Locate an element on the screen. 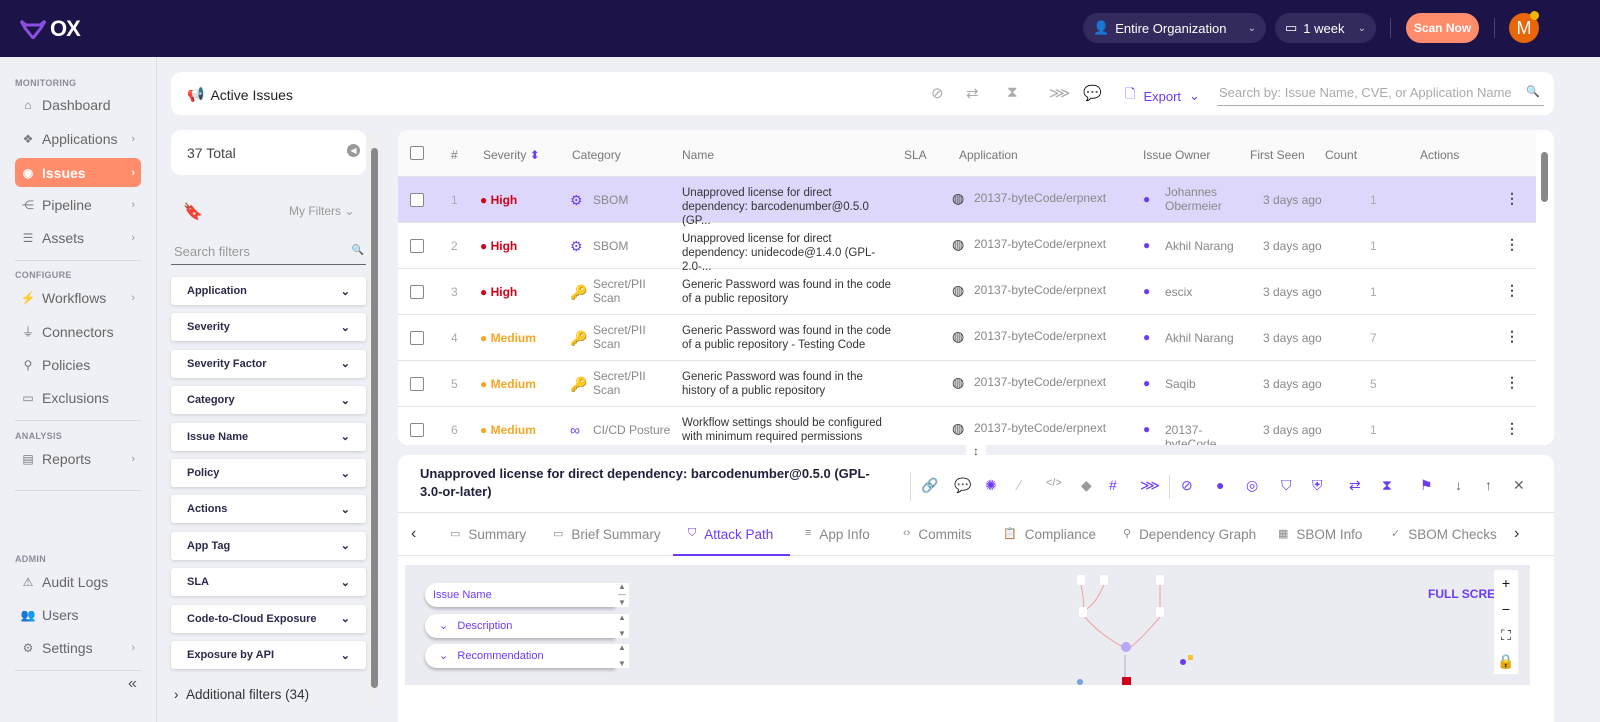 The image size is (1600, 722). filter-severity-factor: Severity Factor ⌄ is located at coordinates (268, 363).